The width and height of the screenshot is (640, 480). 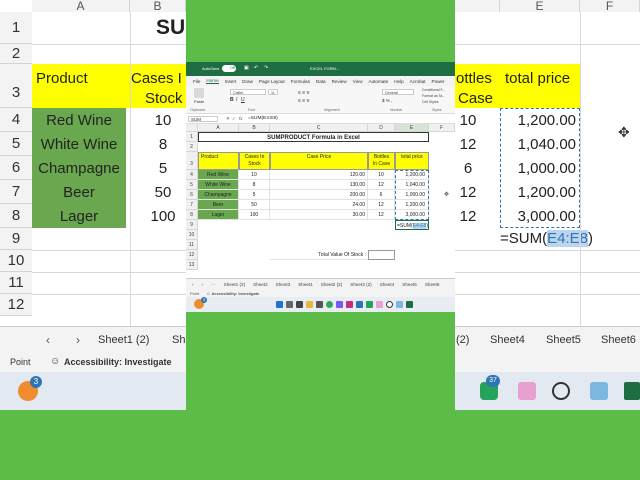 I want to click on menu-automate: Automate, so click(x=379, y=81).